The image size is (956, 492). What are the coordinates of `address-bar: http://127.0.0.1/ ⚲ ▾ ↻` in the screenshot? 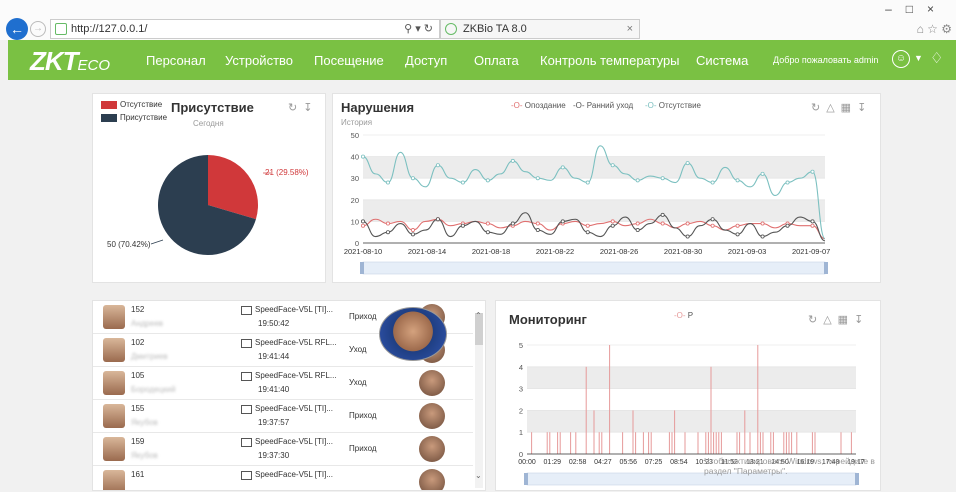 It's located at (245, 29).